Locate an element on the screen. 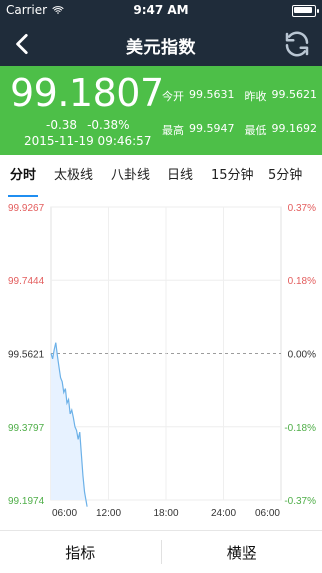 Image resolution: width=322 pixels, height=573 pixels. price-change: -0.38 is located at coordinates (61, 125).